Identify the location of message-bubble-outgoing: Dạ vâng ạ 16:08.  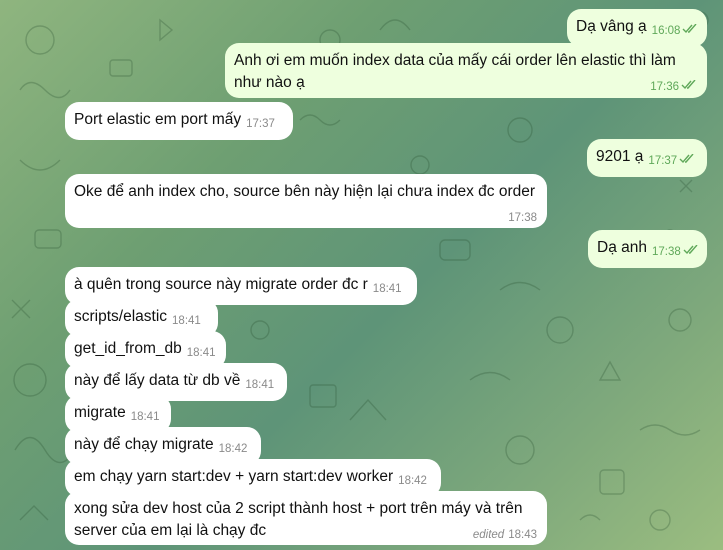
(637, 28).